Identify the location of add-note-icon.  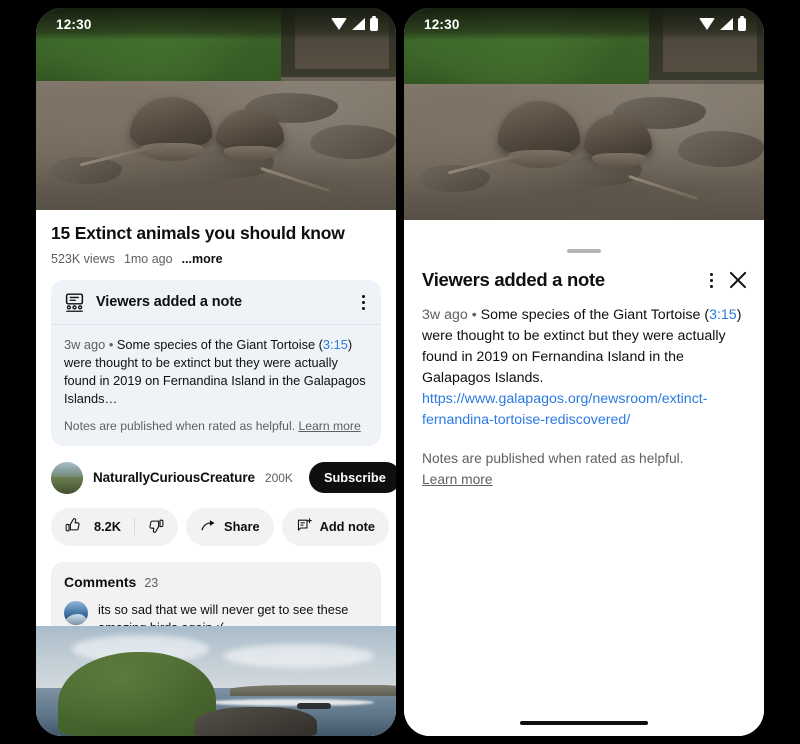
(304, 527).